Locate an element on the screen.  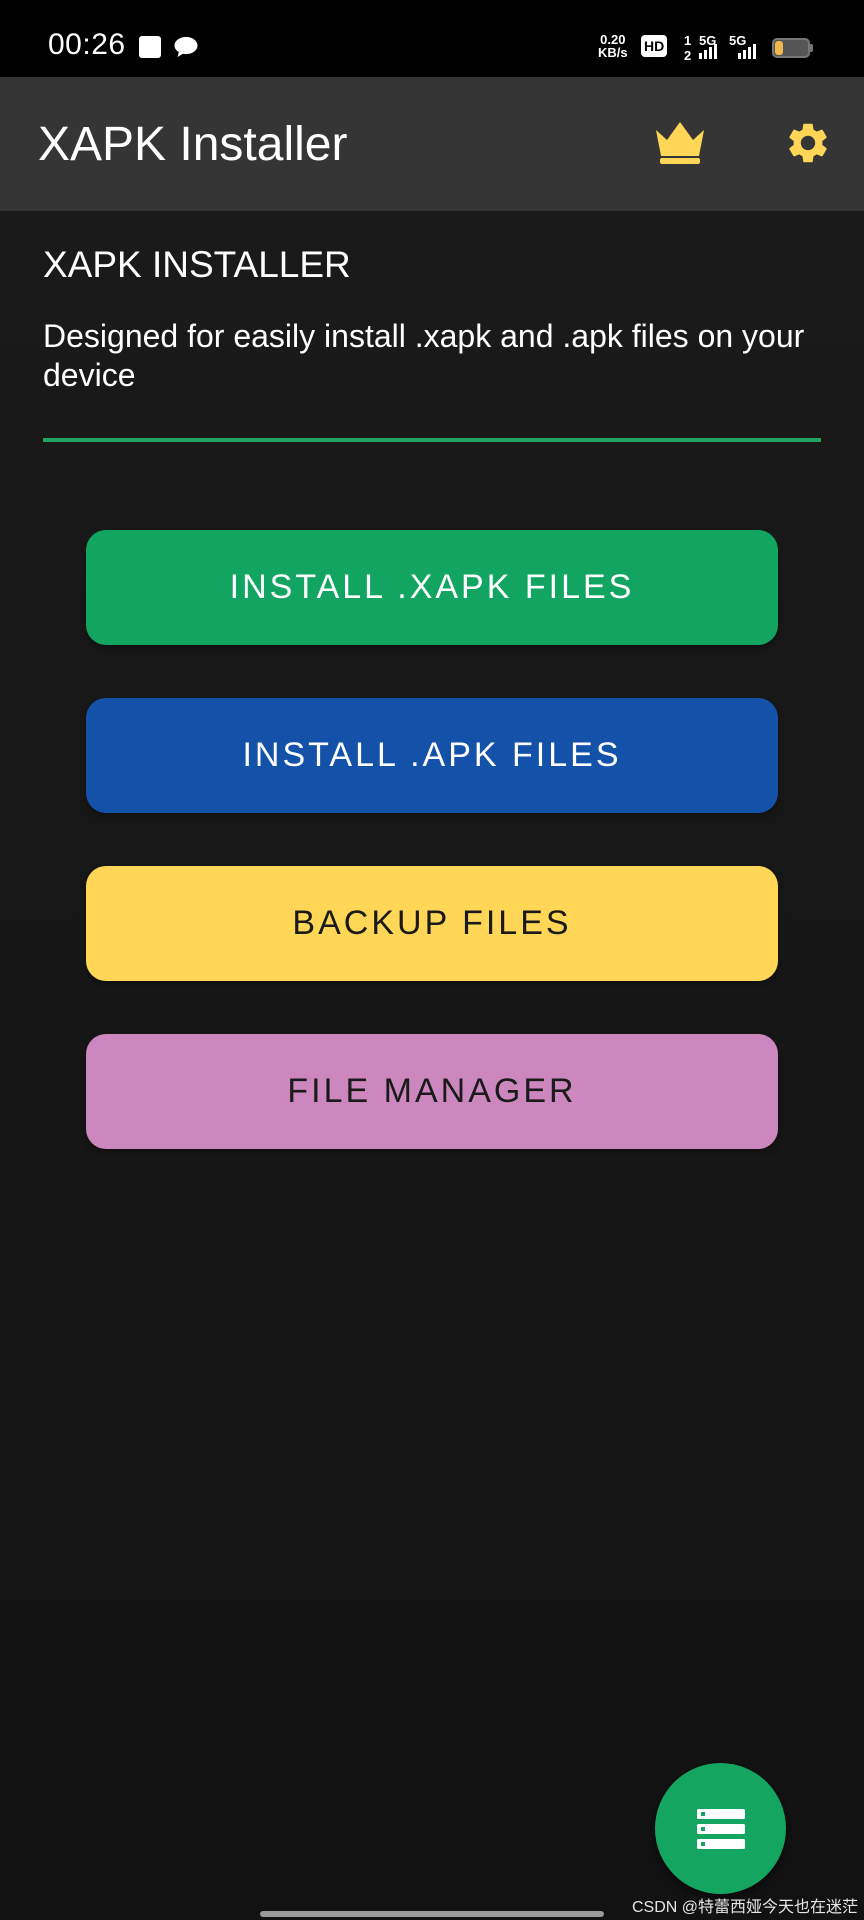
crown-icon is located at coordinates (680, 143).